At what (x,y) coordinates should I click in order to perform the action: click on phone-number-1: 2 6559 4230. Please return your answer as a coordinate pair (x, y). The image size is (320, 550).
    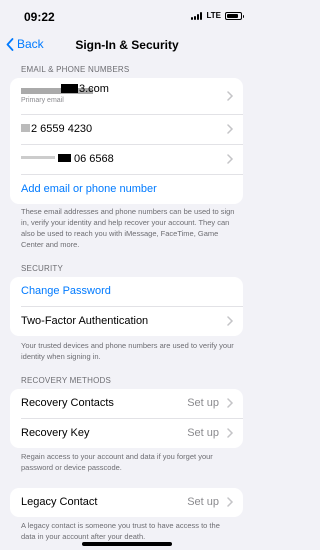
    Looking at the image, I should click on (62, 129).